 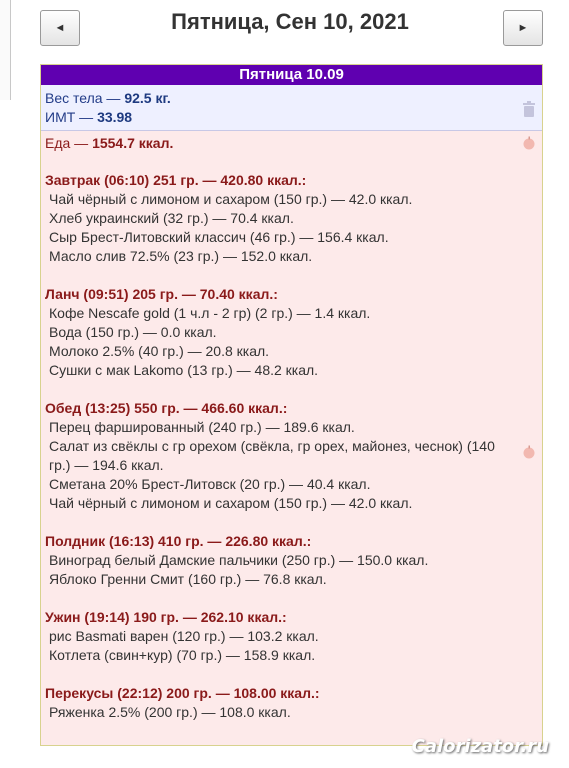 What do you see at coordinates (290, 21) in the screenshot?
I see `page-title: Пятница, Сен 10, 2021` at bounding box center [290, 21].